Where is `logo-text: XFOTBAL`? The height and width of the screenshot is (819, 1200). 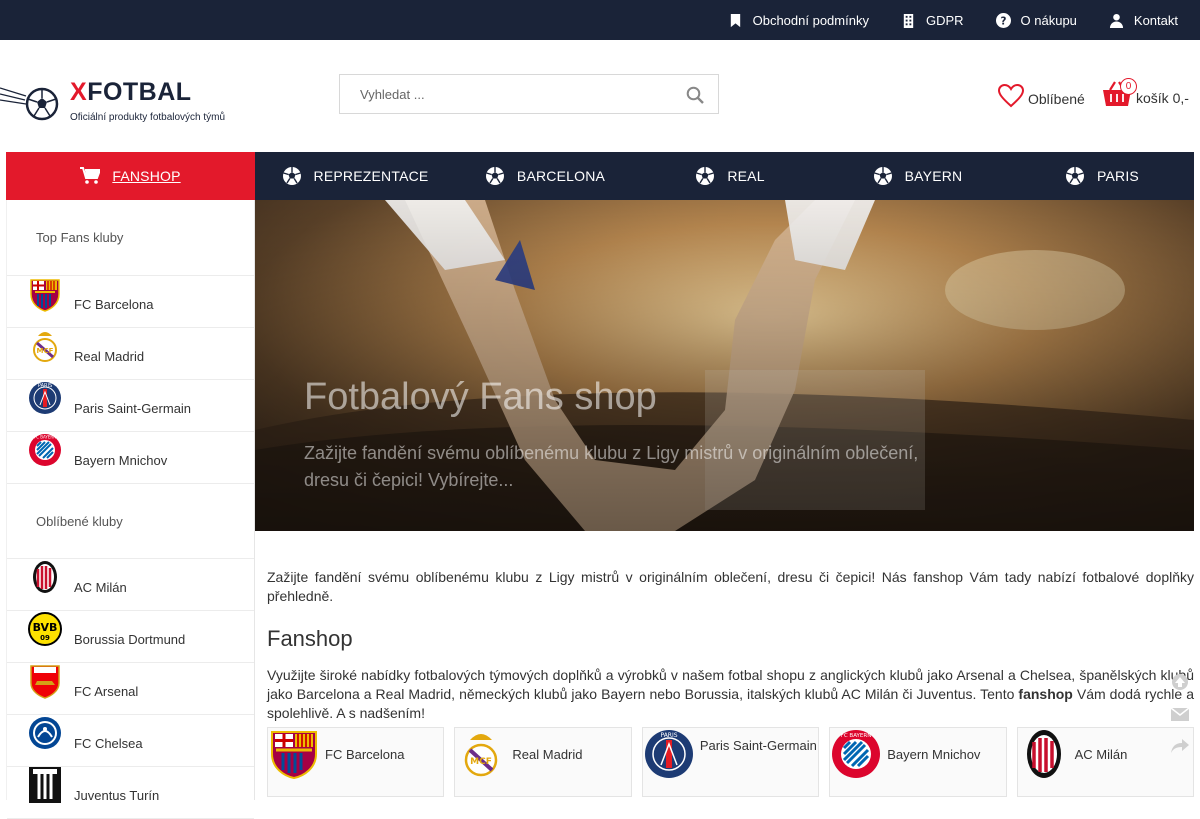
logo-text: XFOTBAL is located at coordinates (131, 92).